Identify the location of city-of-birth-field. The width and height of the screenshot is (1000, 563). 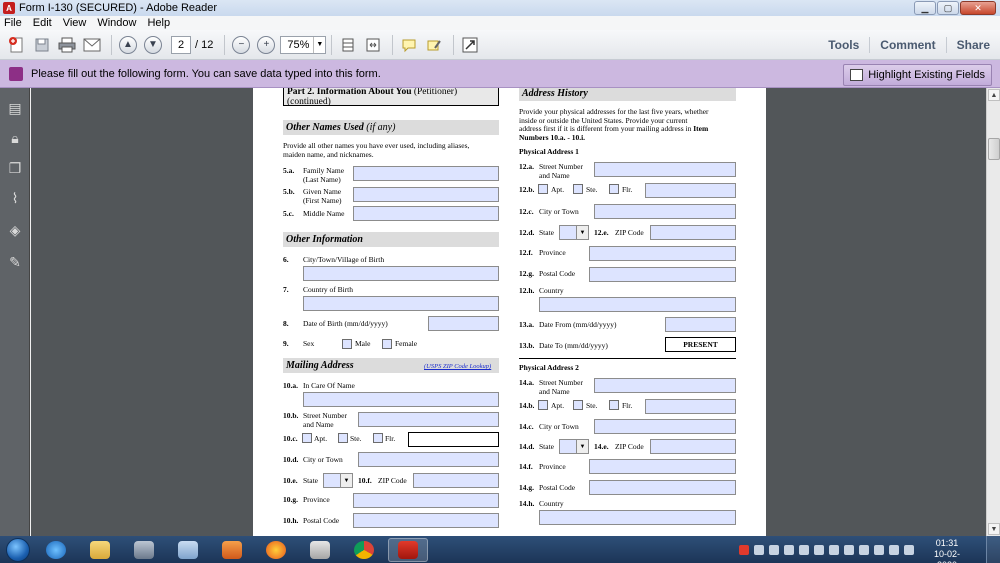
(401, 273).